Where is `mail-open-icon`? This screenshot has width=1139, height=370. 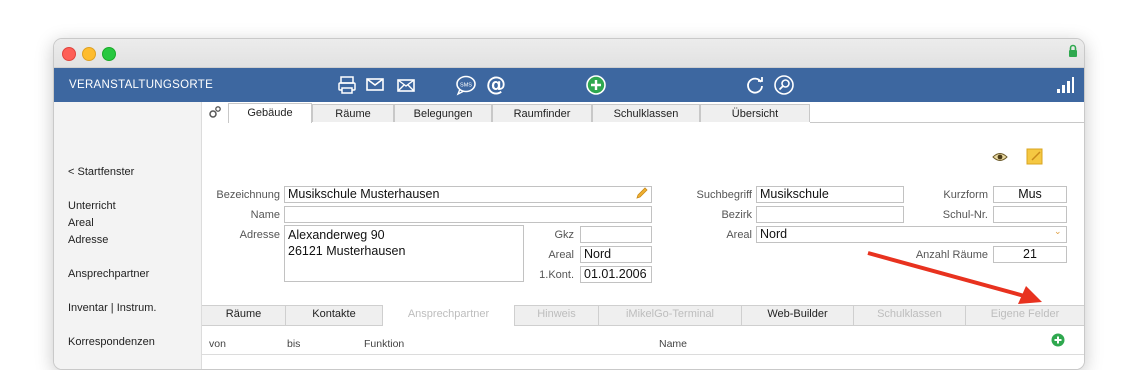
mail-open-icon is located at coordinates (406, 85).